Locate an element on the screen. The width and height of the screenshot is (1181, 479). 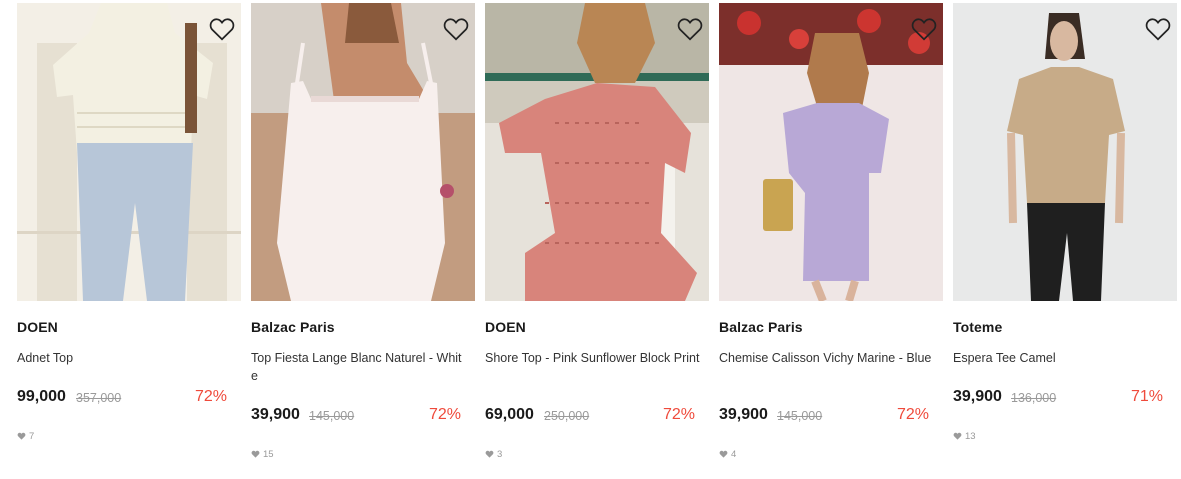
like-count: 13 is located at coordinates (964, 436).